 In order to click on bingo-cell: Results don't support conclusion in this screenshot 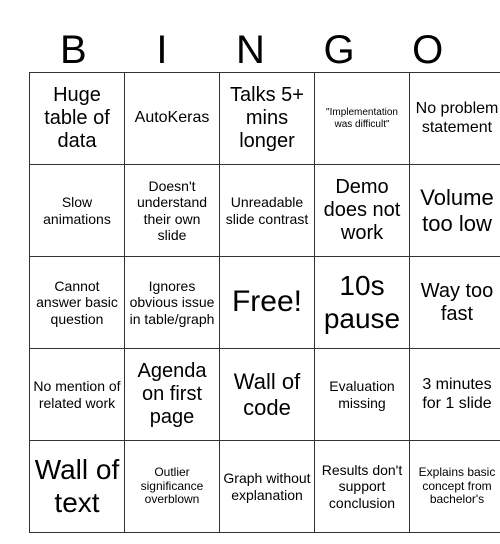, I will do `click(362, 486)`.